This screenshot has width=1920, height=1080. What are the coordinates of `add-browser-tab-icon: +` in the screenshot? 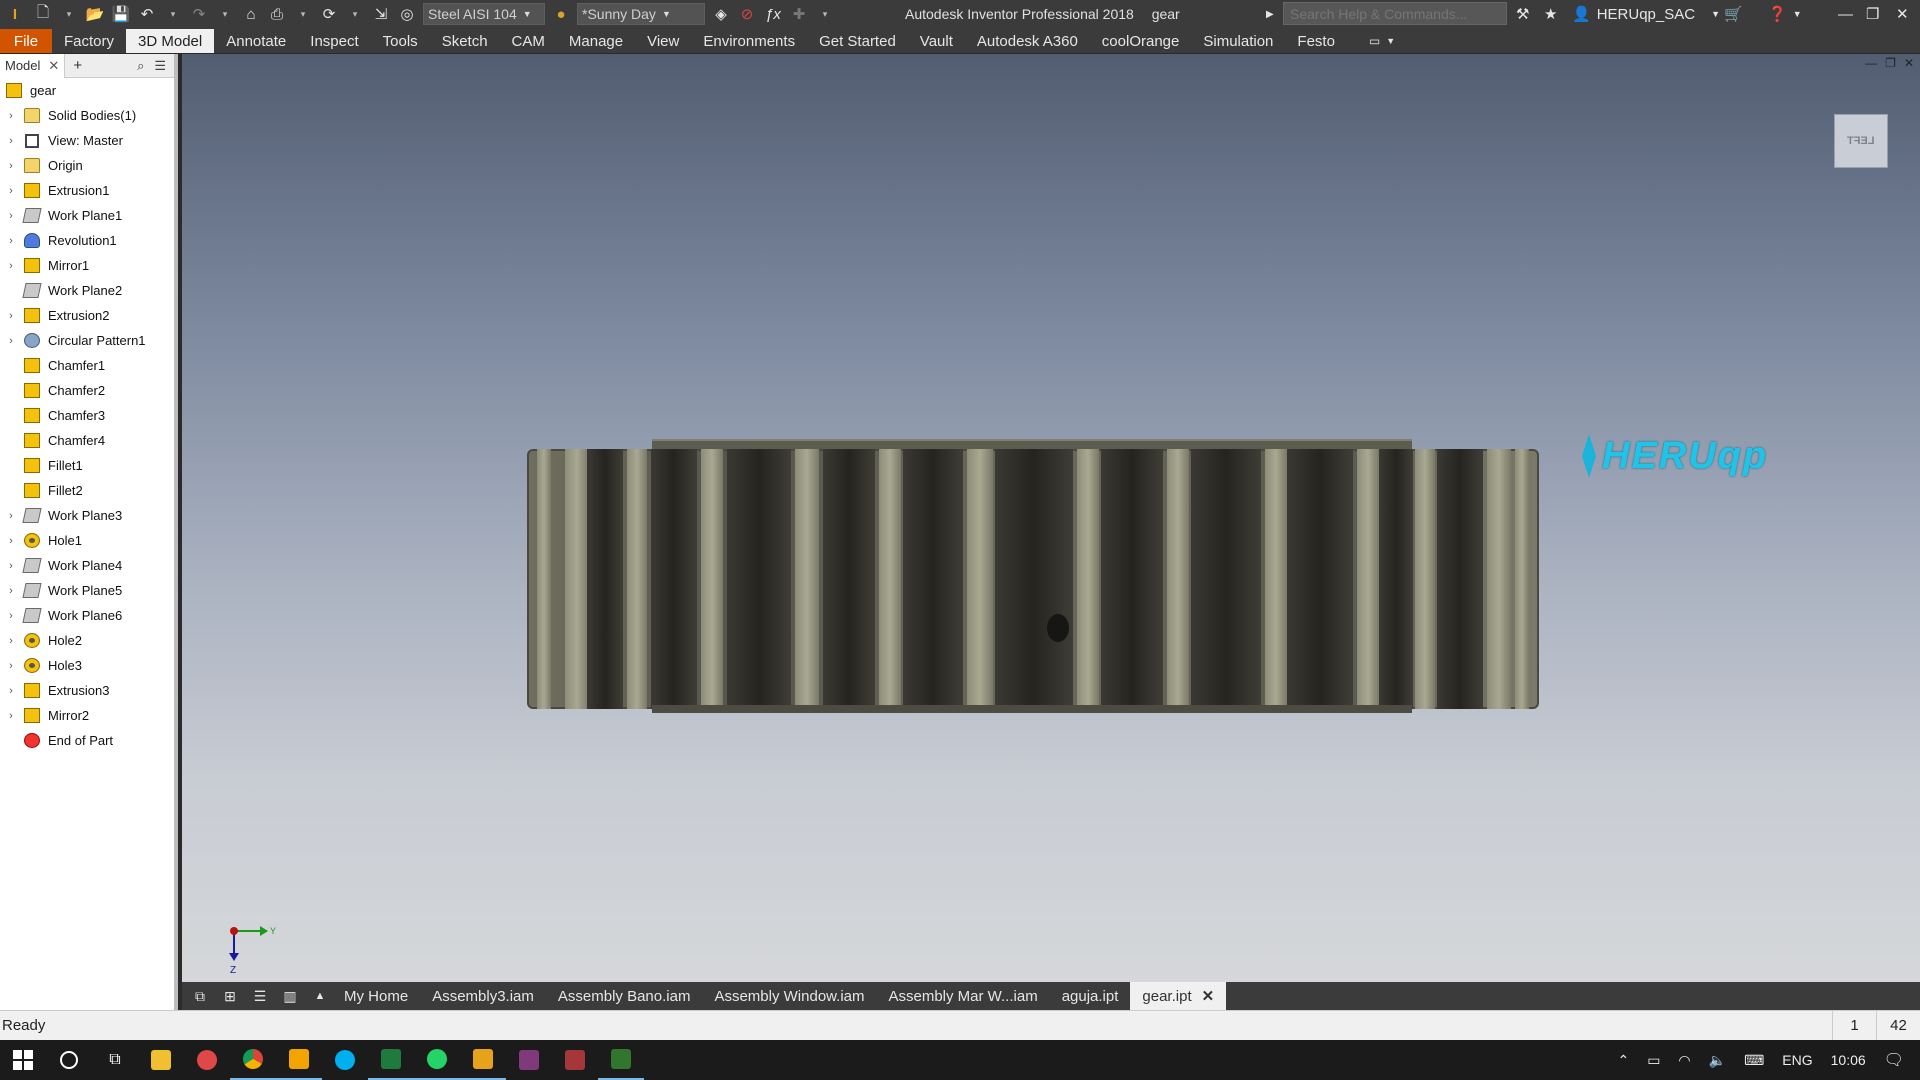 It's located at (77, 65).